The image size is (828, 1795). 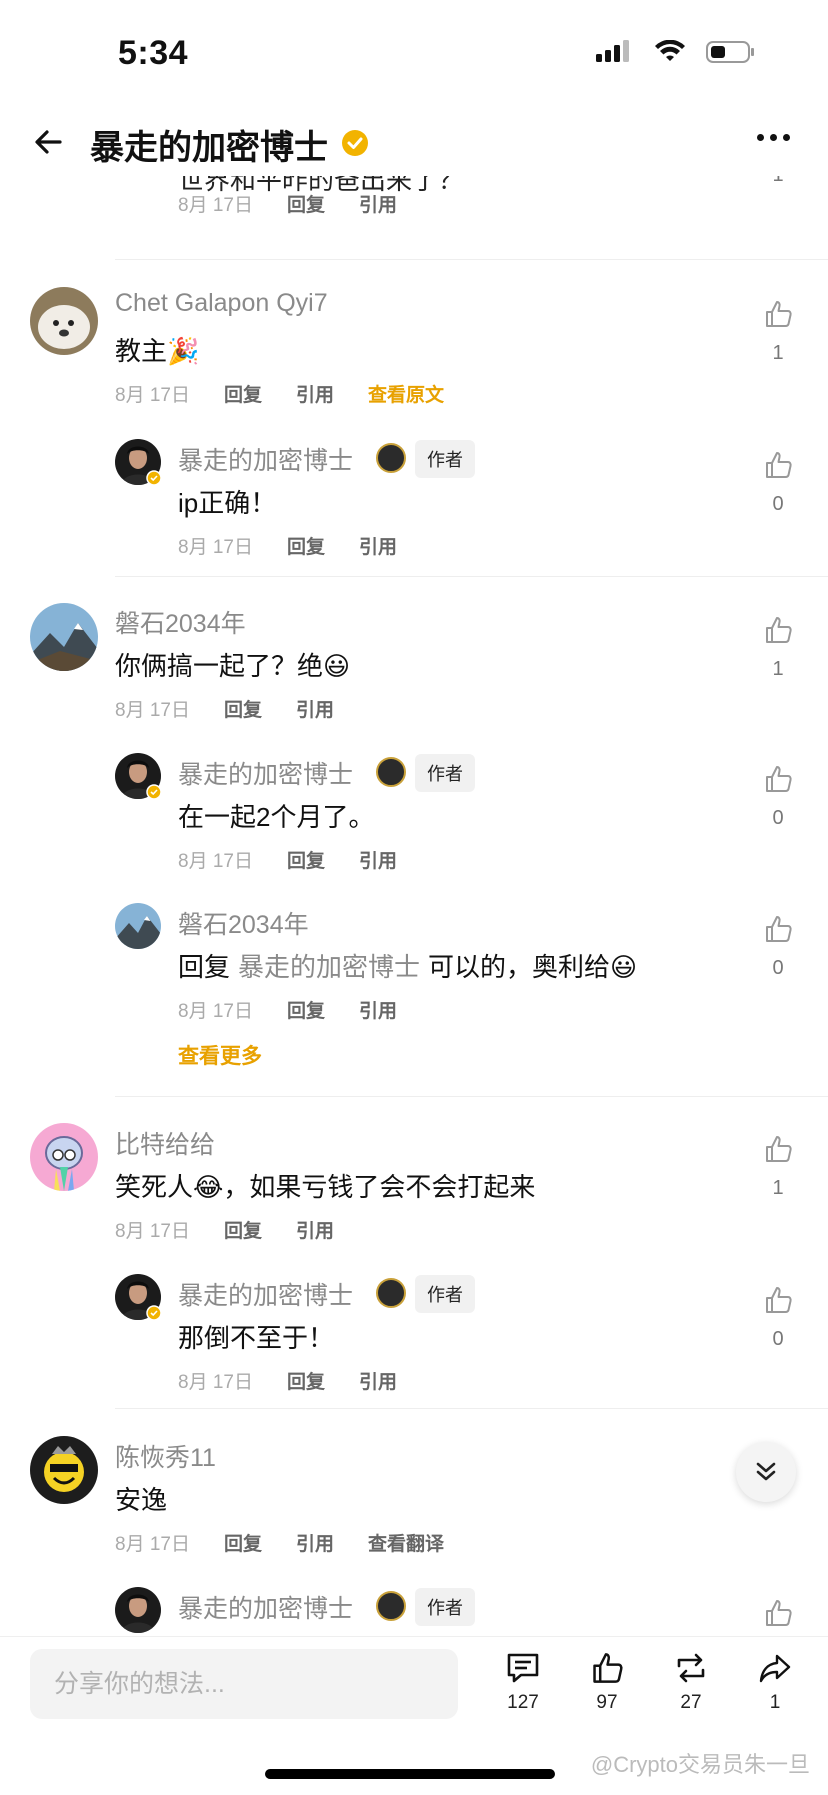 What do you see at coordinates (406, 1542) in the screenshot?
I see `view-translation-button: 查看翻译` at bounding box center [406, 1542].